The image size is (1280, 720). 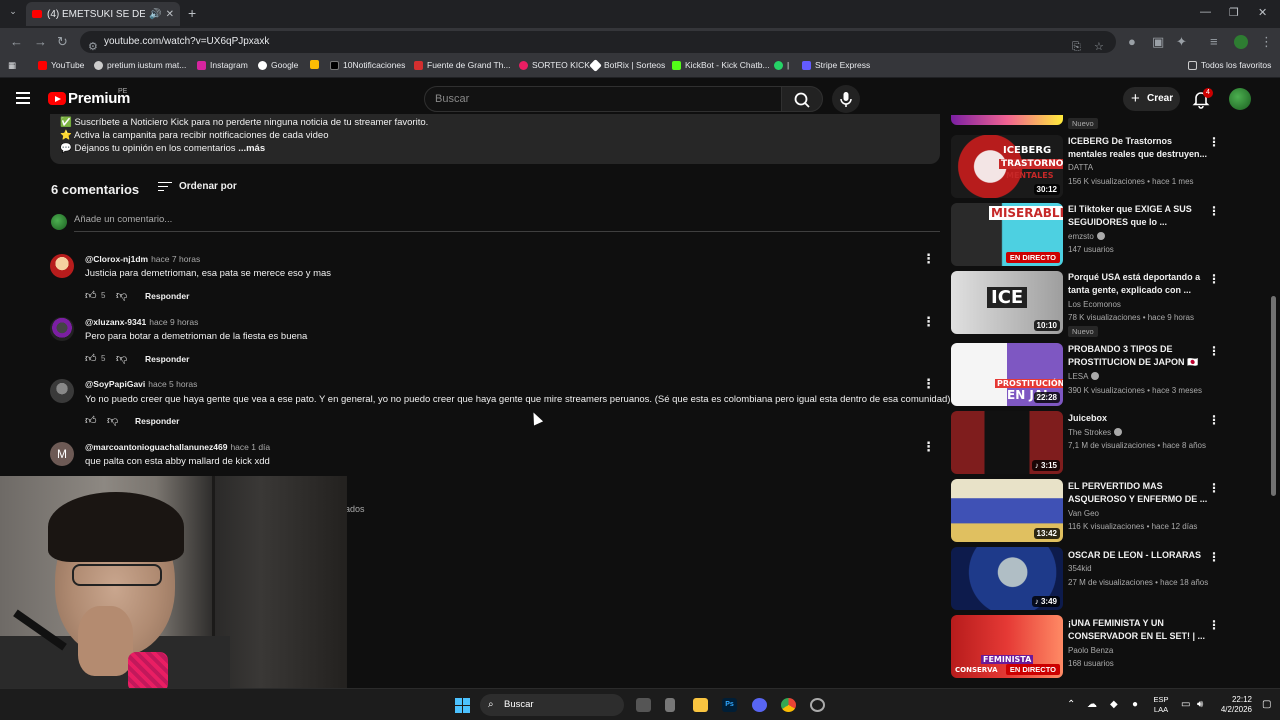 I want to click on comment-time: hace 5 horas, so click(x=172, y=384).